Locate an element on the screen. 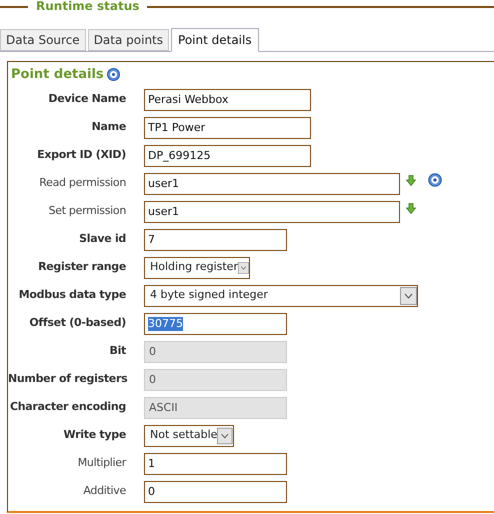 The width and height of the screenshot is (494, 514). field-label: Bit is located at coordinates (117, 351).